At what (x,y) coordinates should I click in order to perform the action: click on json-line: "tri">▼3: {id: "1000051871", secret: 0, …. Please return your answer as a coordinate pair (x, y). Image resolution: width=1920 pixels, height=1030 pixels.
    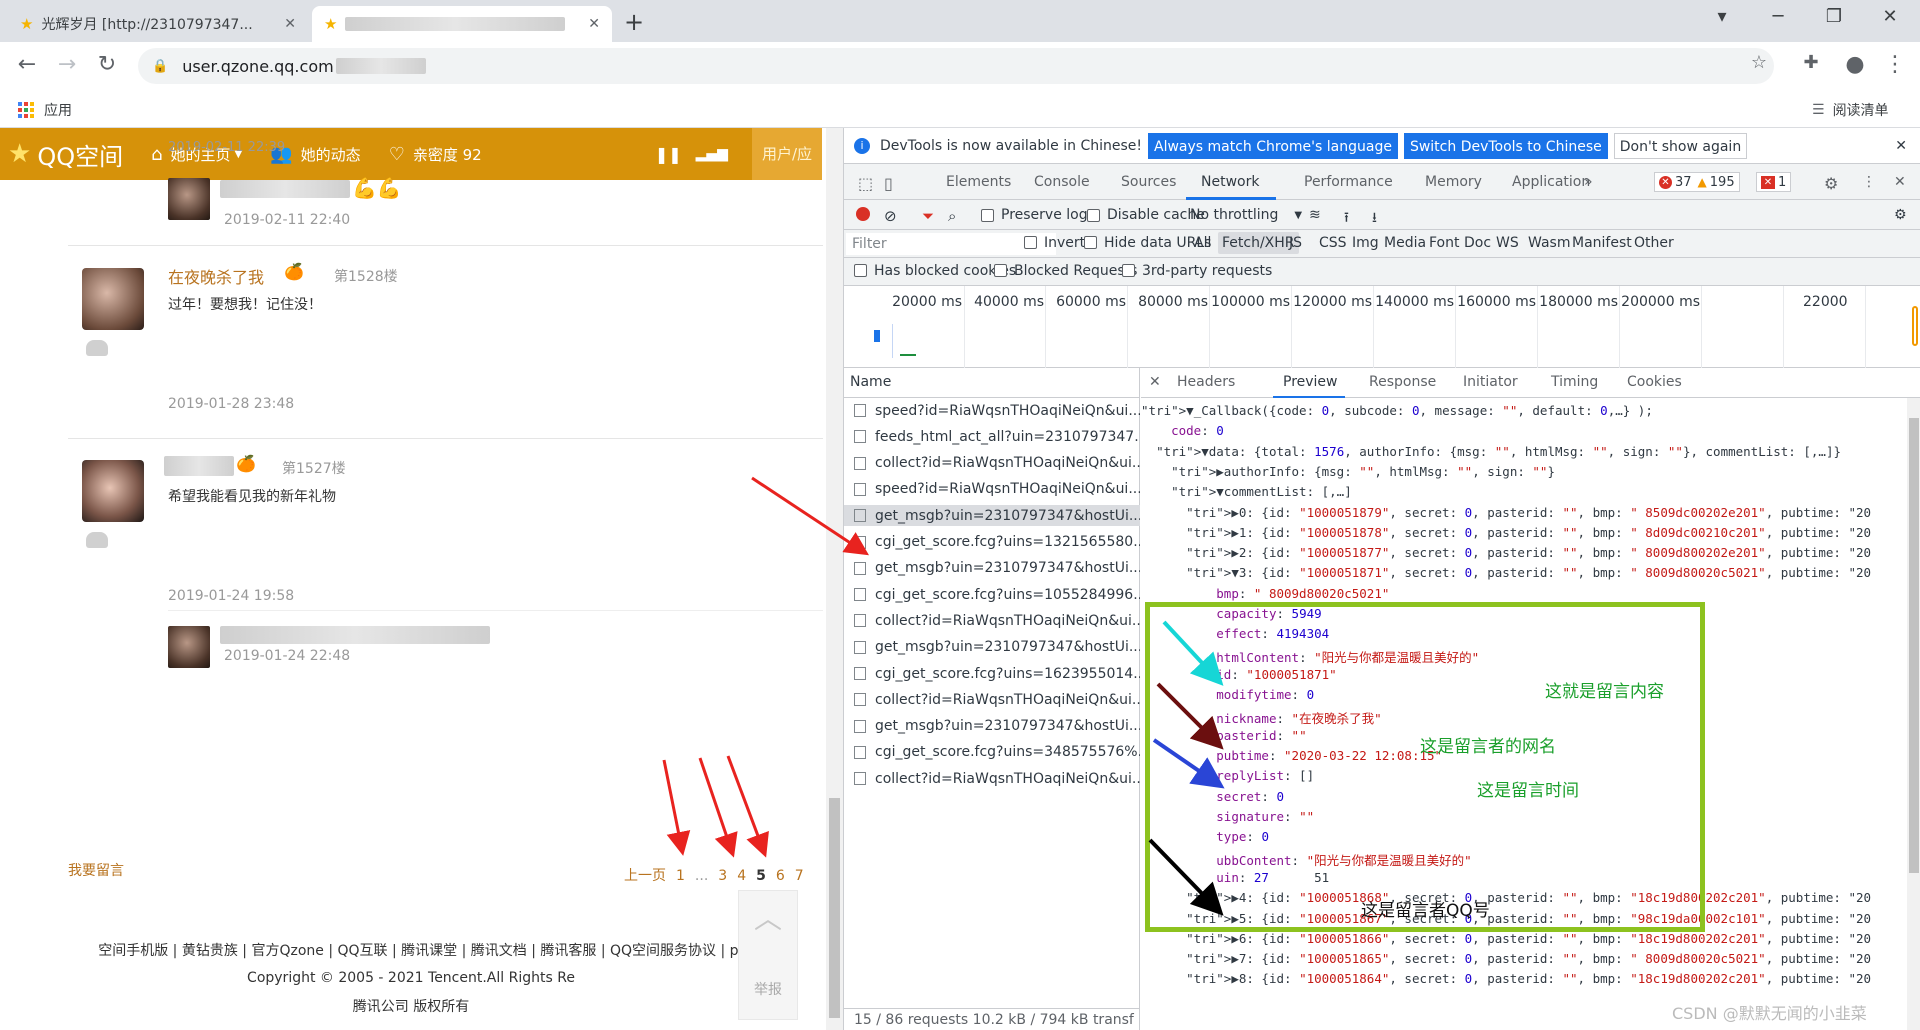
    Looking at the image, I should click on (1530, 575).